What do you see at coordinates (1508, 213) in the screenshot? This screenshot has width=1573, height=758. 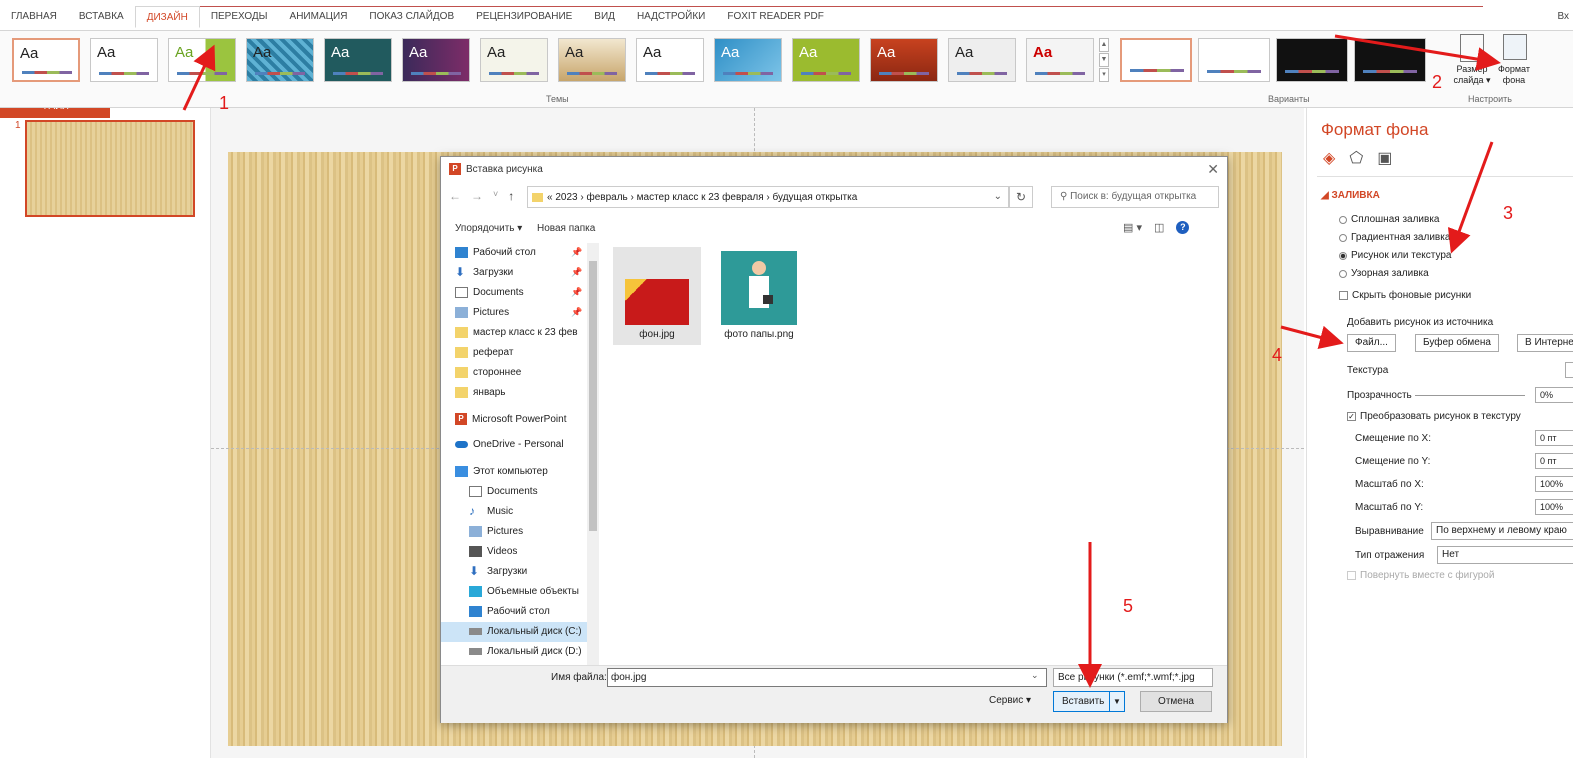 I see `annotation-label: 3` at bounding box center [1508, 213].